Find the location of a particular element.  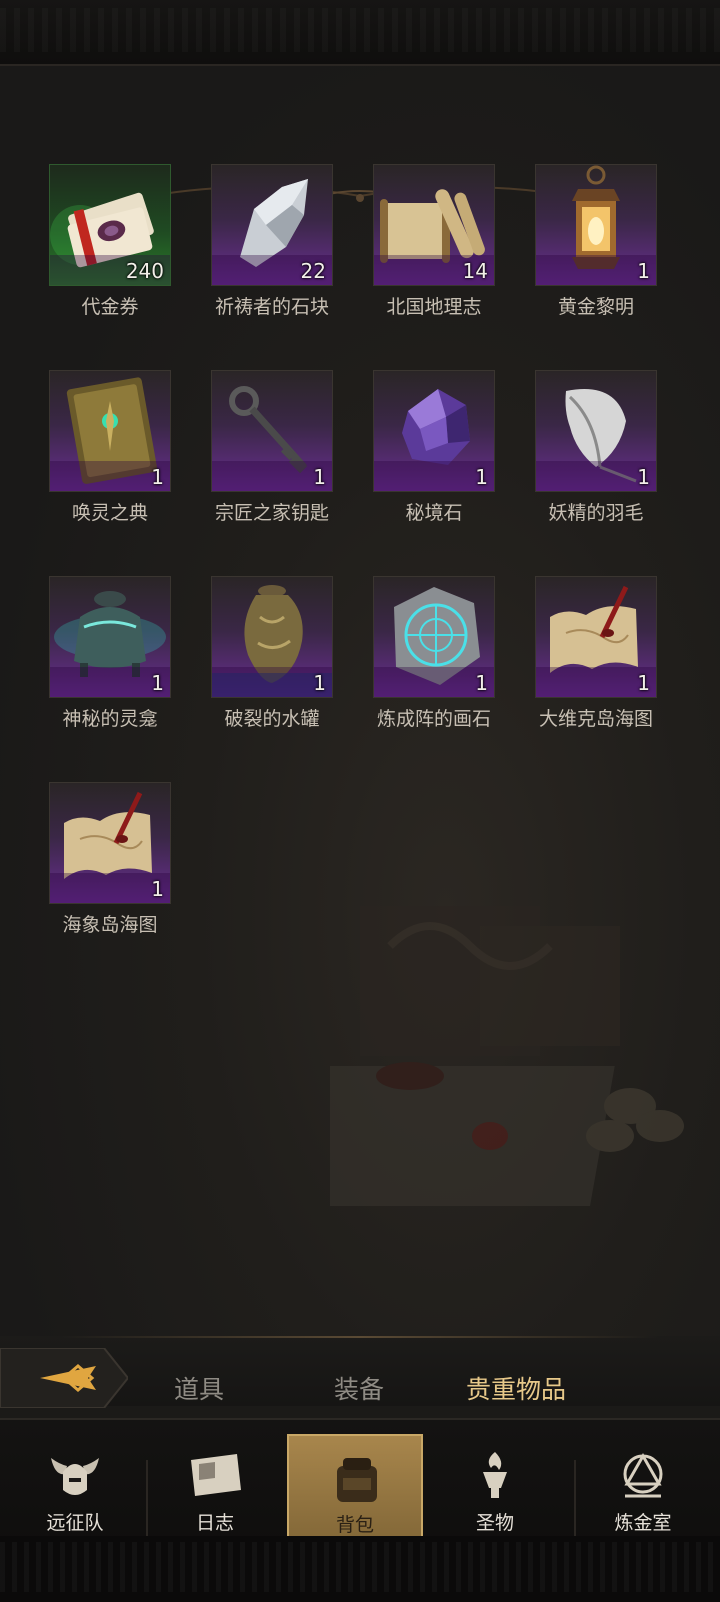

item-slot-alchemy-circle-stone: 1 炼成阵的画石 is located at coordinates (409, 676).